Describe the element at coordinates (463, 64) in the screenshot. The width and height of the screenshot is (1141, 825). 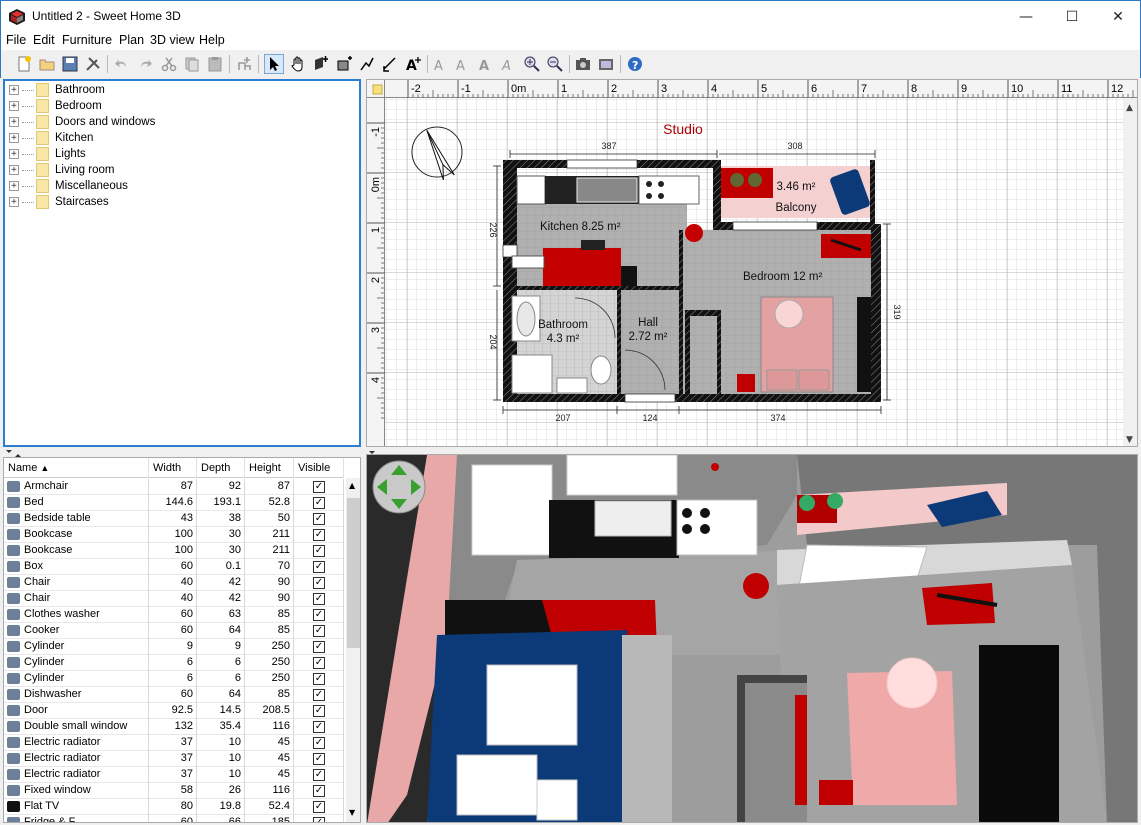
I see `text-style-2-icon: A` at that location.